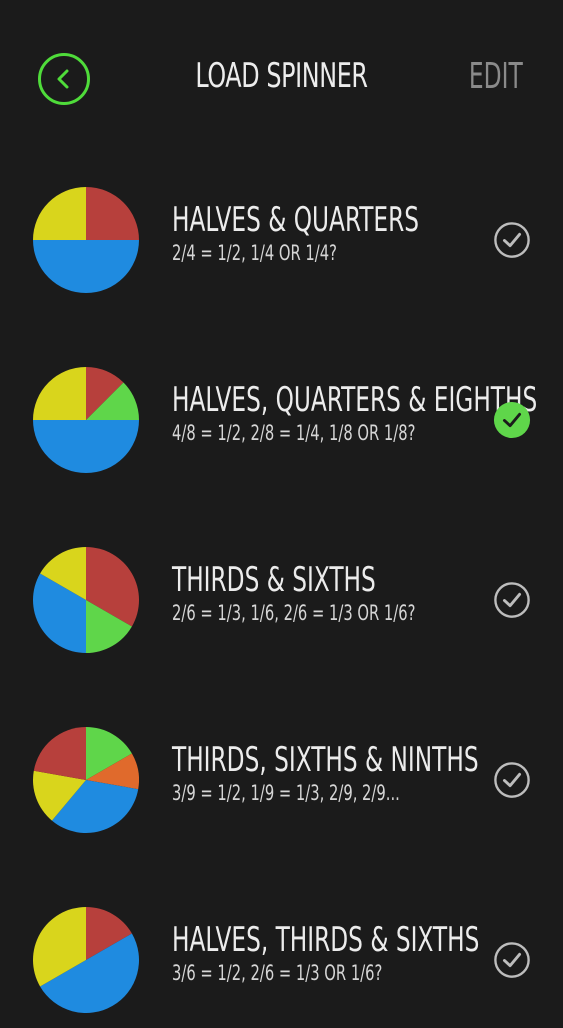 The image size is (563, 1028). I want to click on spinner-name: HALVES & QUARTERS, so click(296, 220).